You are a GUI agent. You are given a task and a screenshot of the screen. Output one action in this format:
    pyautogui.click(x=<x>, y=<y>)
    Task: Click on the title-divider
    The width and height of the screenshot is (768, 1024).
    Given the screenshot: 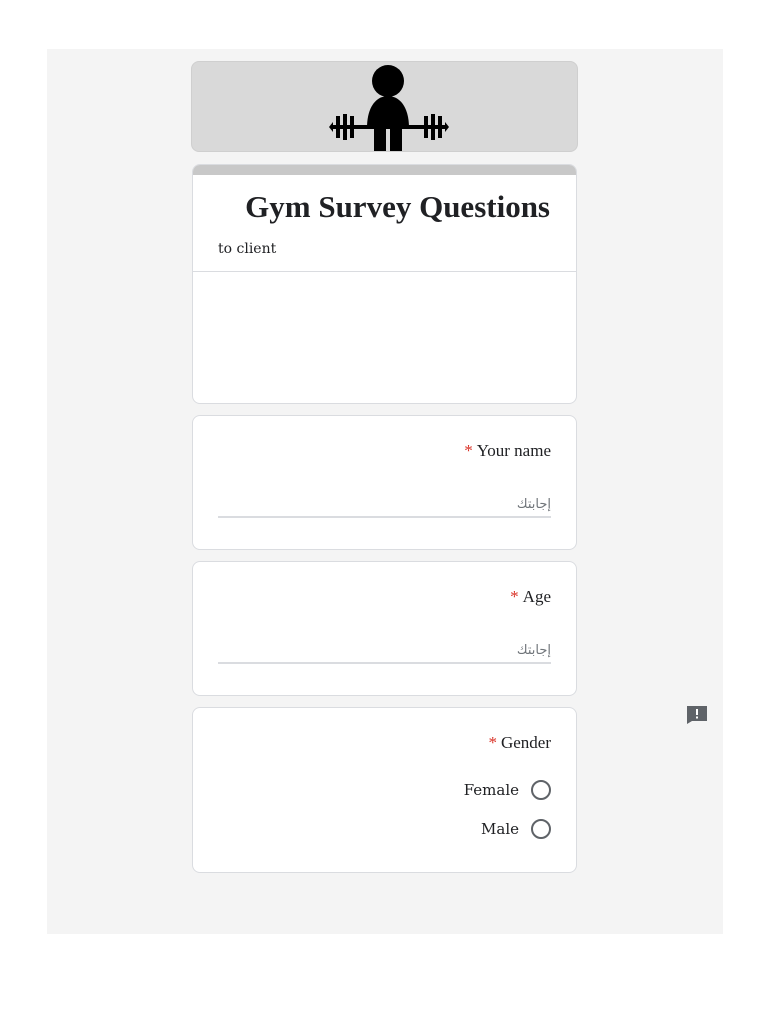 What is the action you would take?
    pyautogui.click(x=384, y=271)
    